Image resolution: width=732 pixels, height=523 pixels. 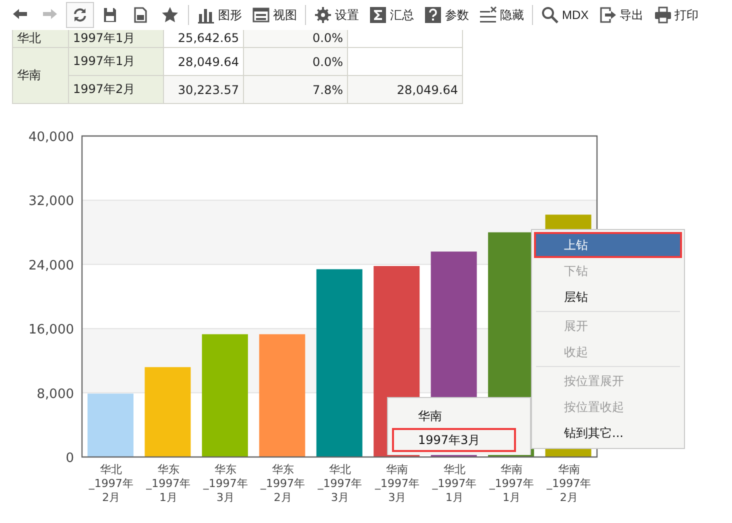 What do you see at coordinates (454, 440) in the screenshot?
I see `menu-item: 1997年3月` at bounding box center [454, 440].